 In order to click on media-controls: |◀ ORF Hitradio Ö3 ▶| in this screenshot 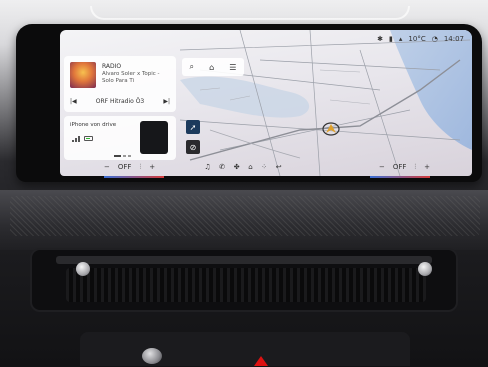, I will do `click(120, 101)`.